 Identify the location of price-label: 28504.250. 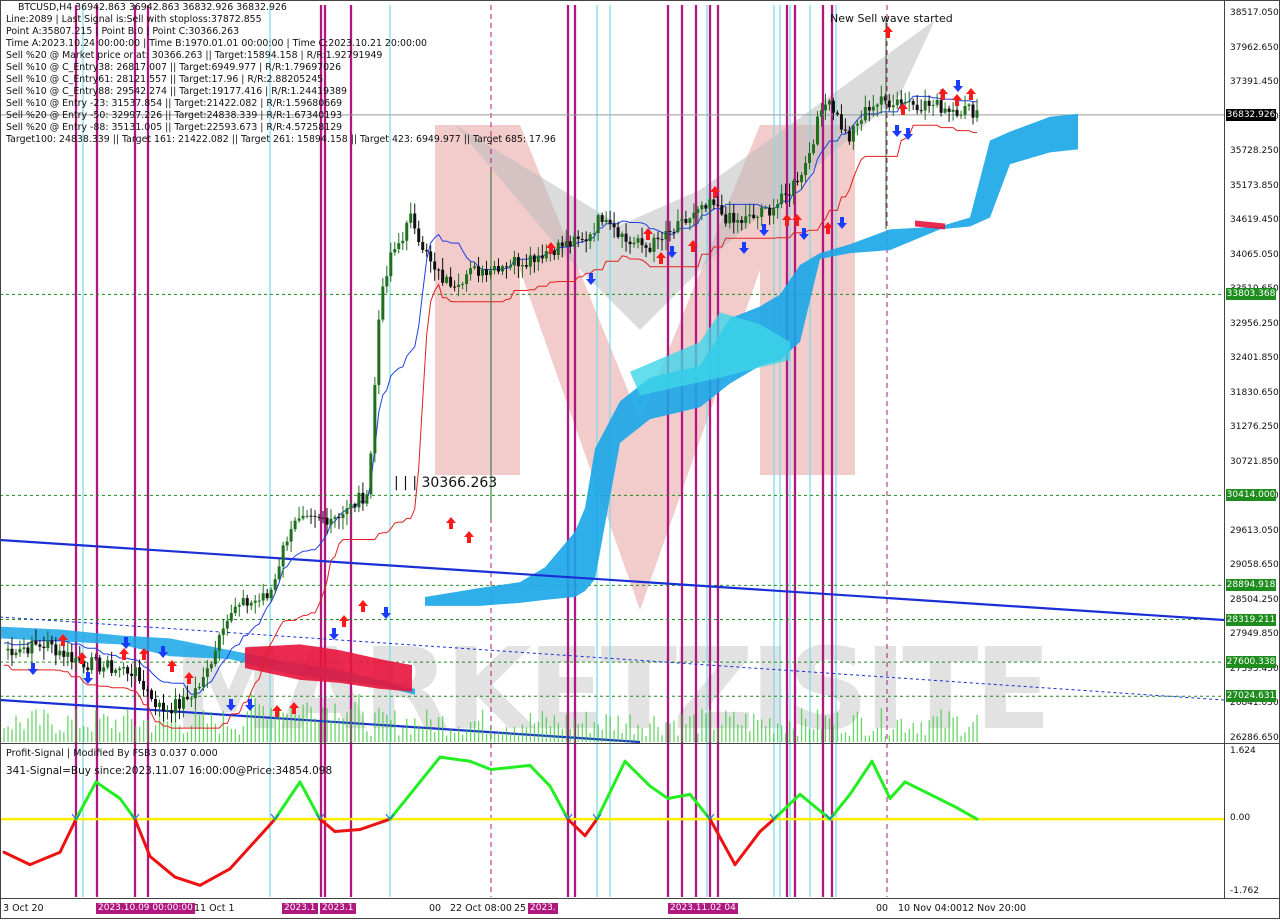
(1254, 599).